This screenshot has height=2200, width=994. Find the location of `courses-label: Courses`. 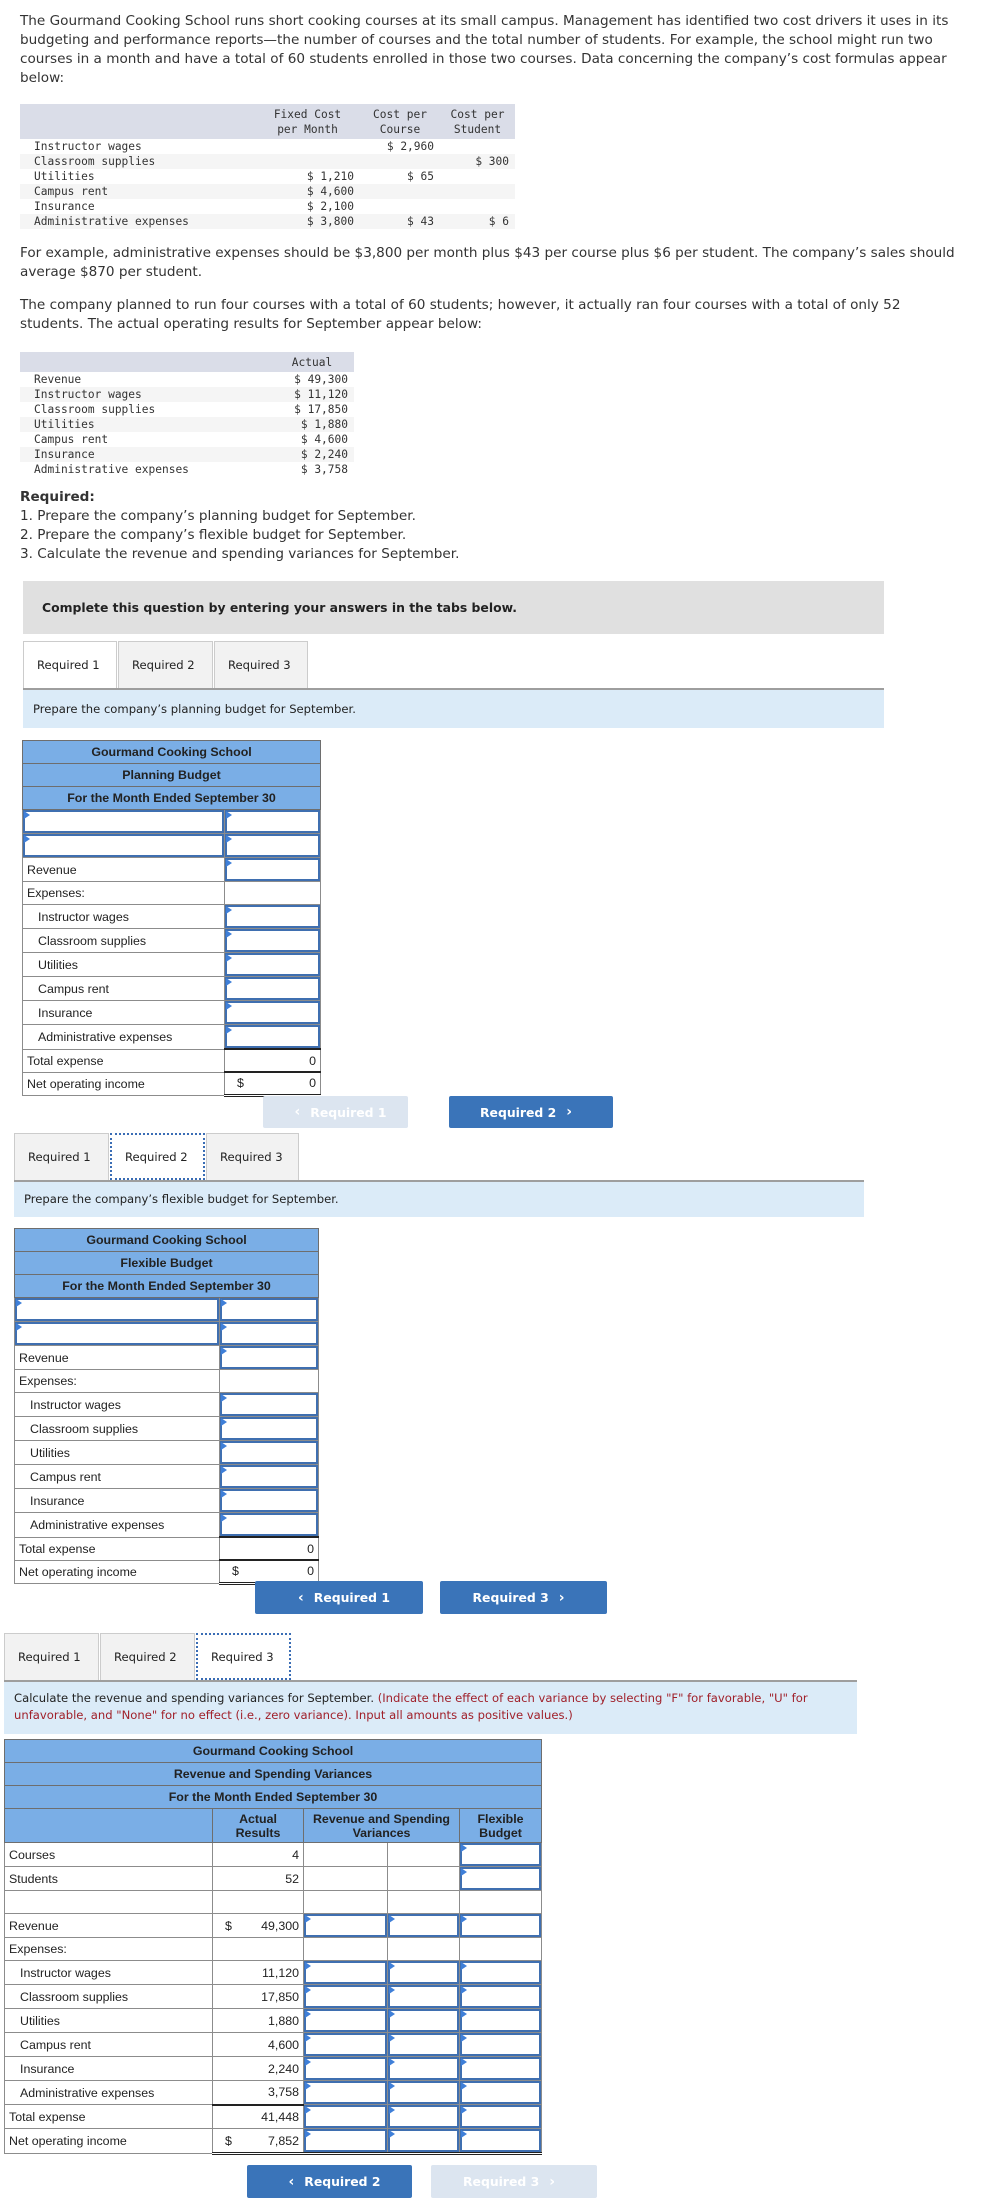

courses-label: Courses is located at coordinates (108, 1854).